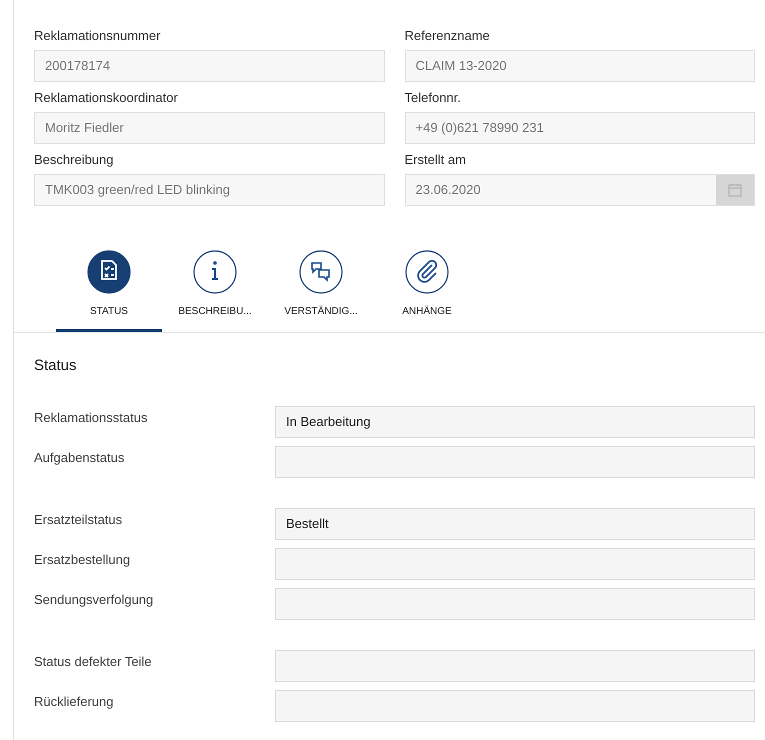 The image size is (765, 740). I want to click on field-label: Ersatzbestellung, so click(83, 559).